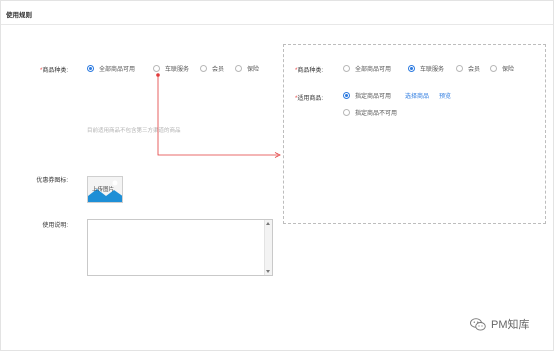 The height and width of the screenshot is (351, 554). I want to click on product-hint: 目前适用商品不包含第三方渠道的商品, so click(134, 131).